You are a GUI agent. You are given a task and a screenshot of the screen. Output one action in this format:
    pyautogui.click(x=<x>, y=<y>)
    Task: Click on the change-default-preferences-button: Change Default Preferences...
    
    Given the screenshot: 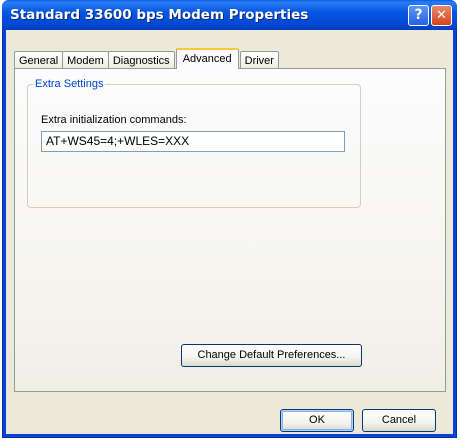 What is the action you would take?
    pyautogui.click(x=271, y=355)
    